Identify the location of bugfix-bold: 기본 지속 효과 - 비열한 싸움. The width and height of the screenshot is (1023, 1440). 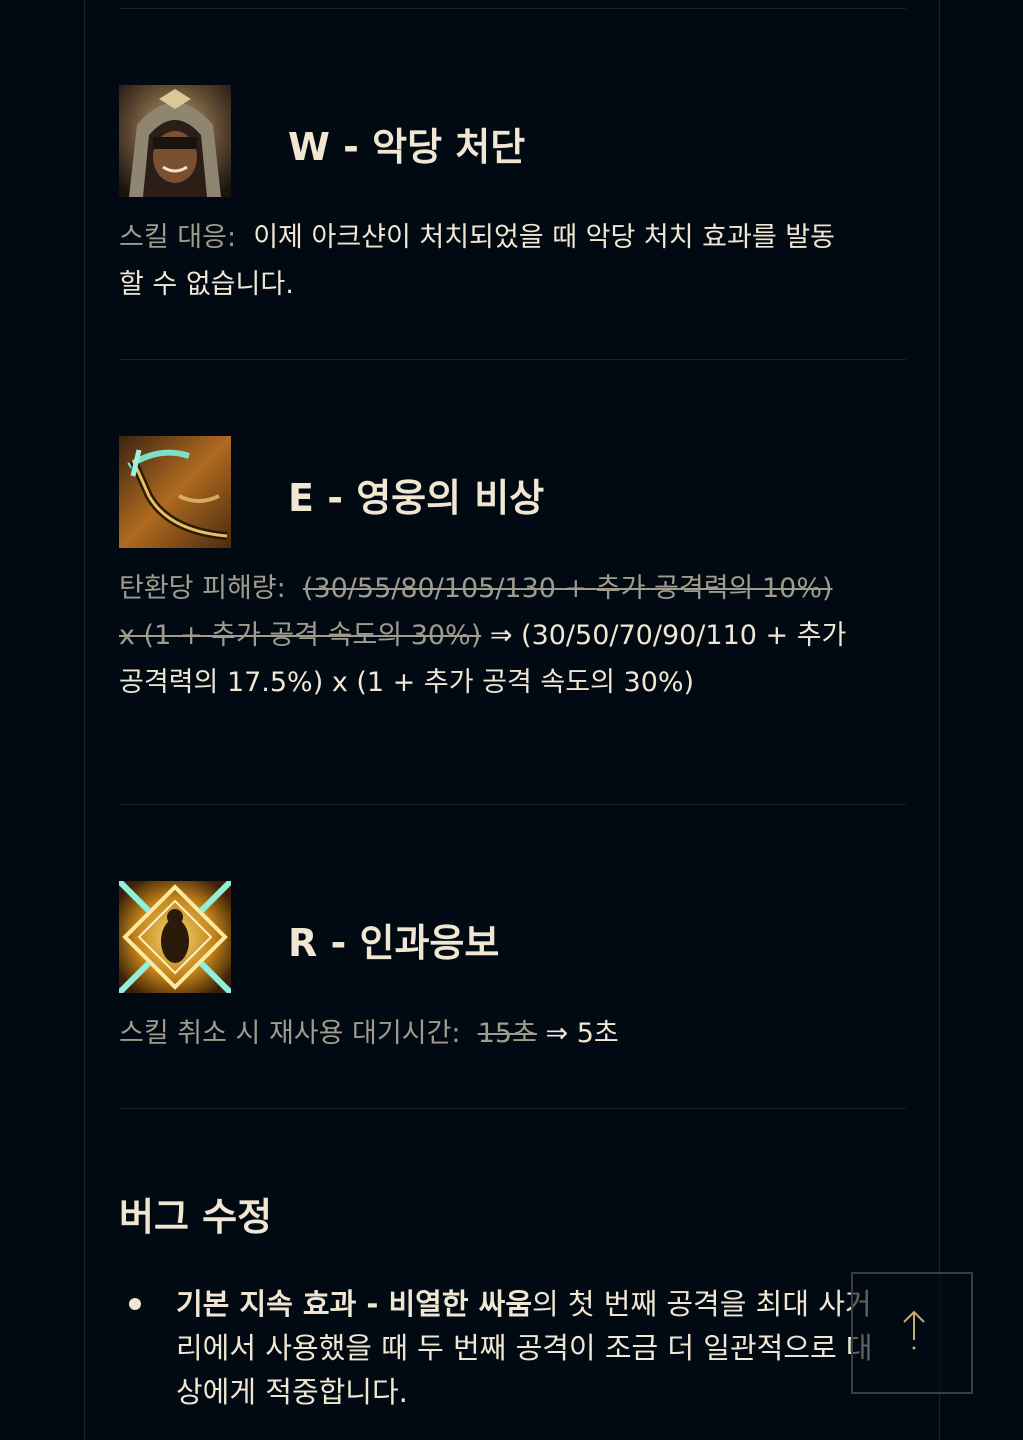
(354, 1304).